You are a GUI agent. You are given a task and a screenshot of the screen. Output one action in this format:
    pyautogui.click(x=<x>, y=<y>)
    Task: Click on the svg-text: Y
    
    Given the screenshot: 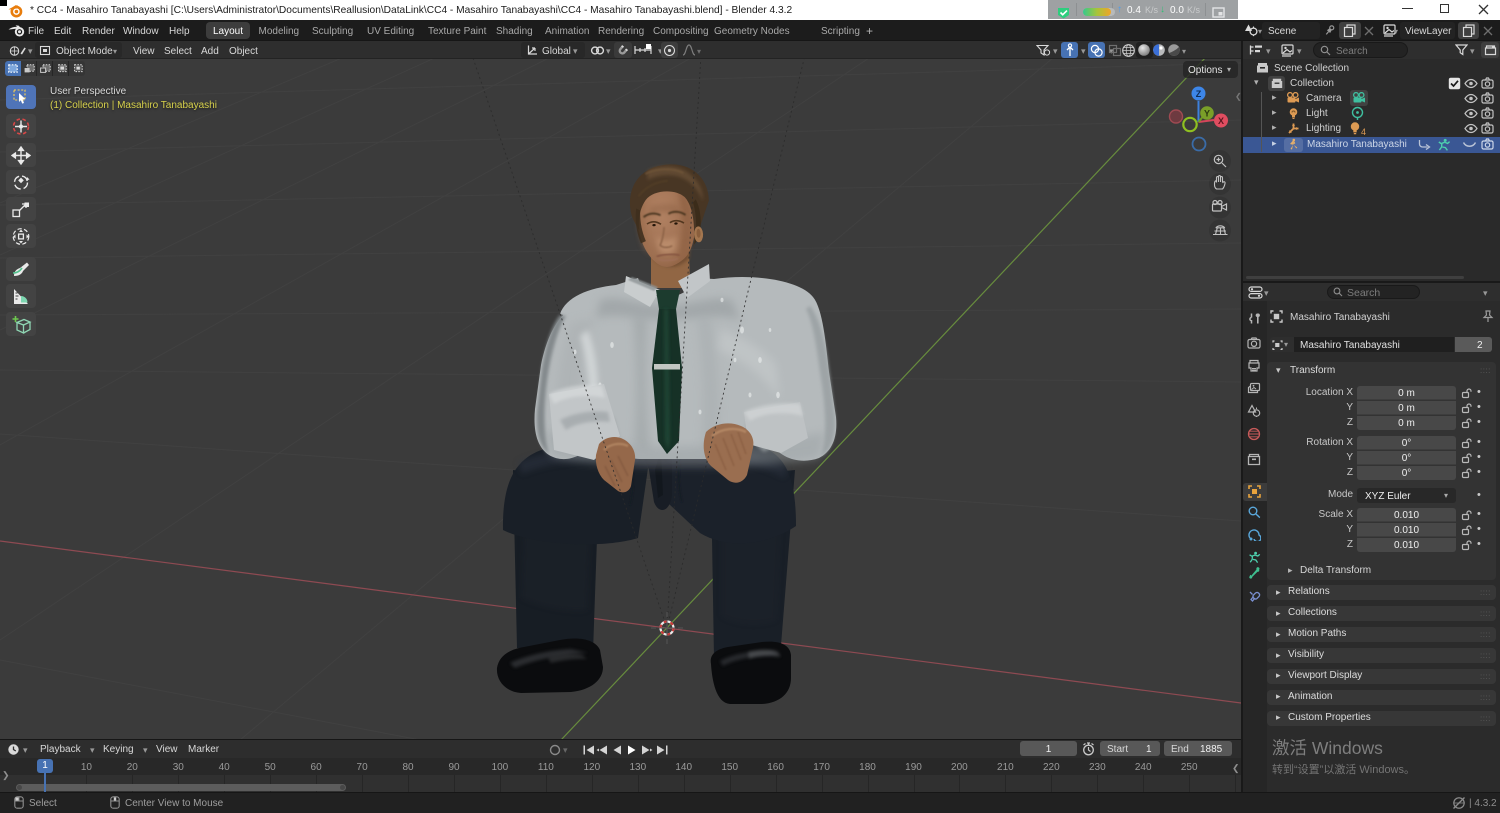 What is the action you would take?
    pyautogui.click(x=1207, y=114)
    